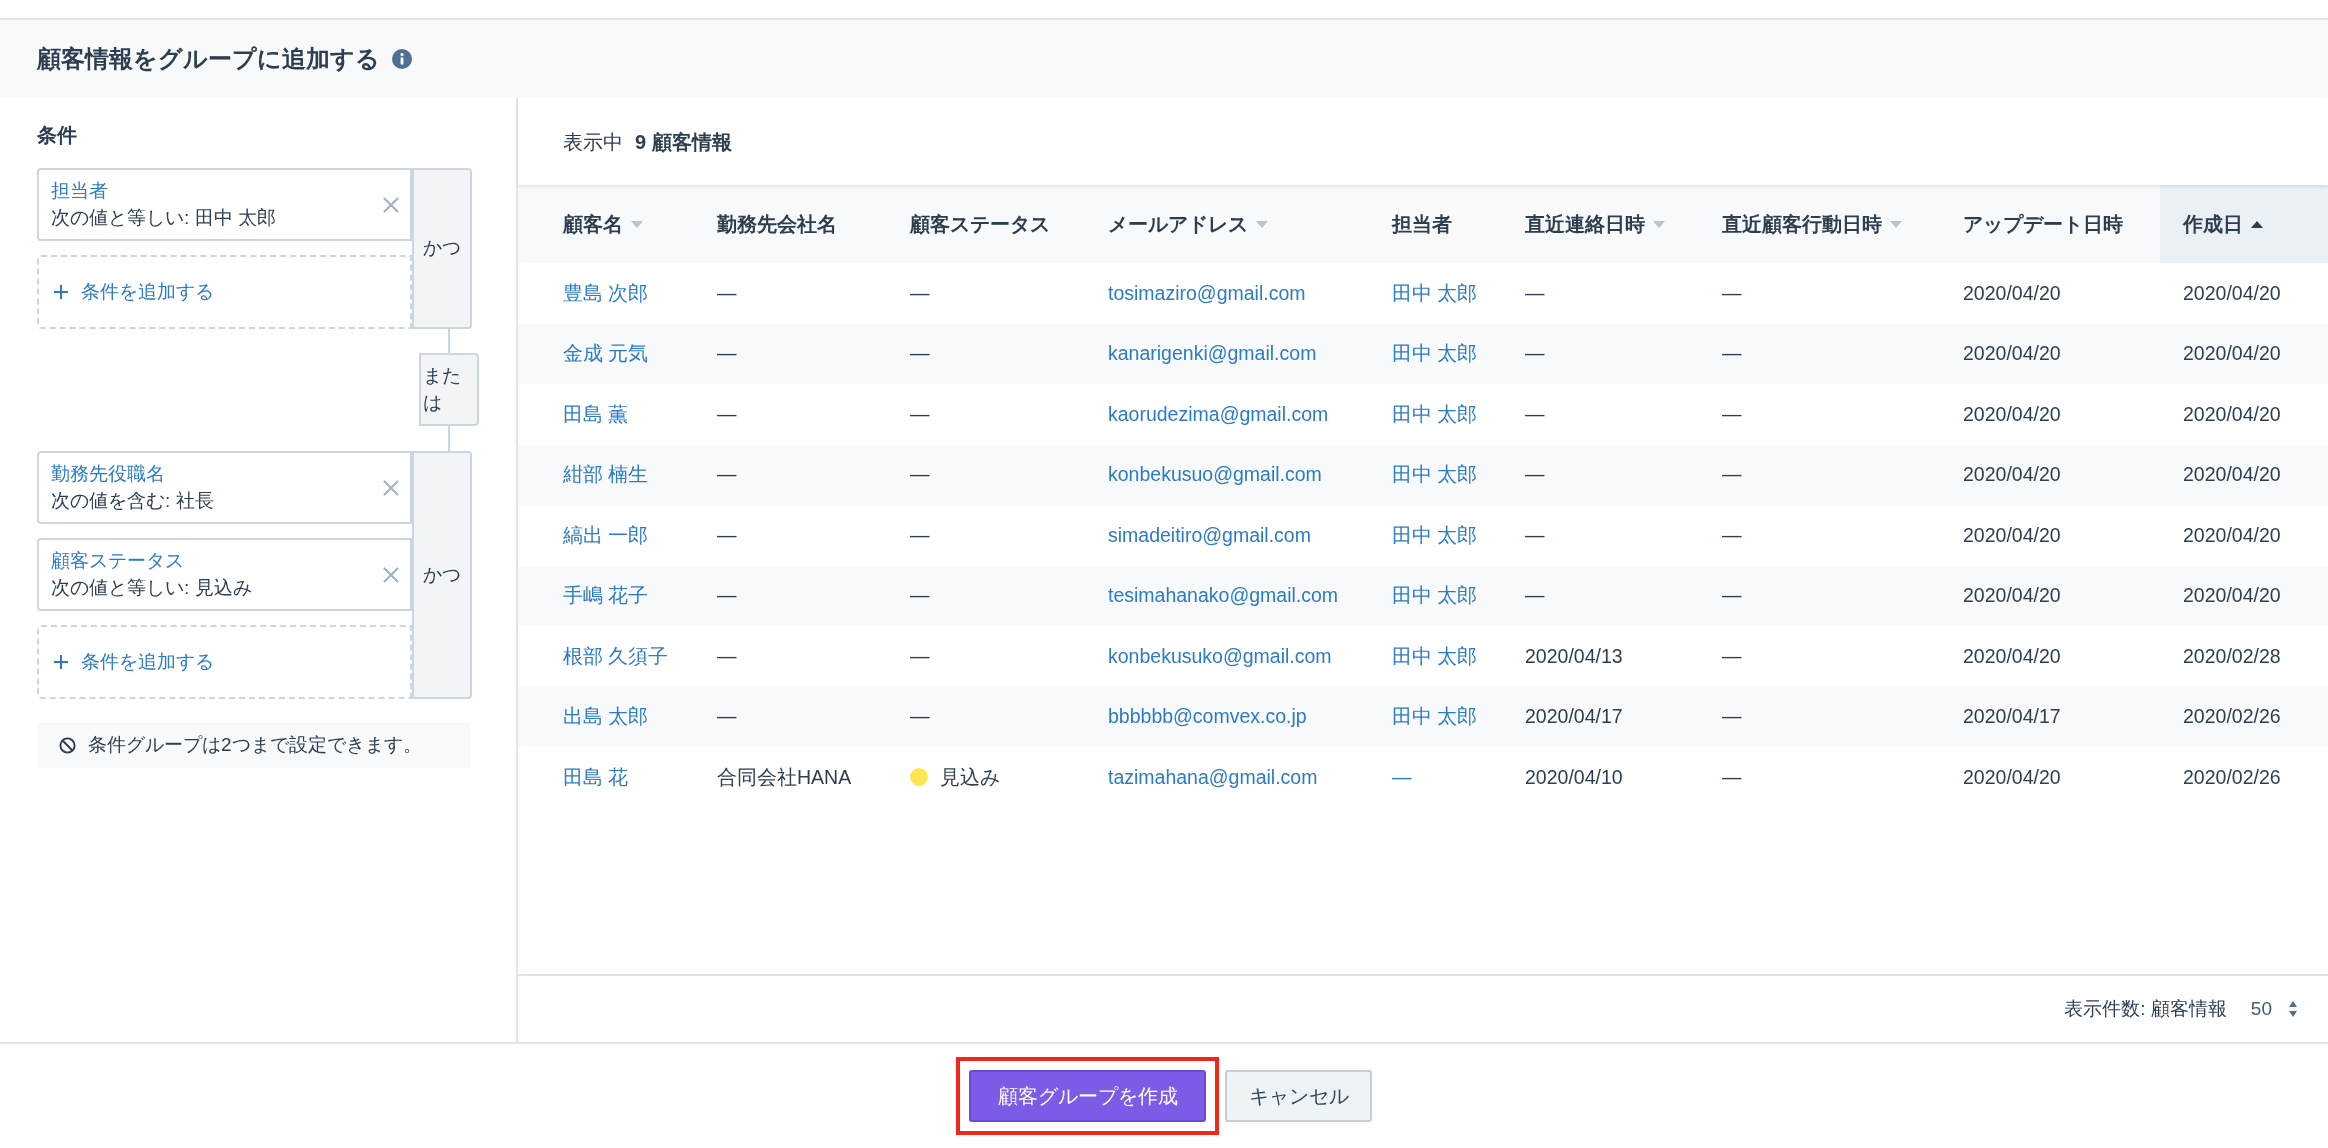 The image size is (2328, 1148). Describe the element at coordinates (593, 142) in the screenshot. I see `summary-label: 表示中` at that location.